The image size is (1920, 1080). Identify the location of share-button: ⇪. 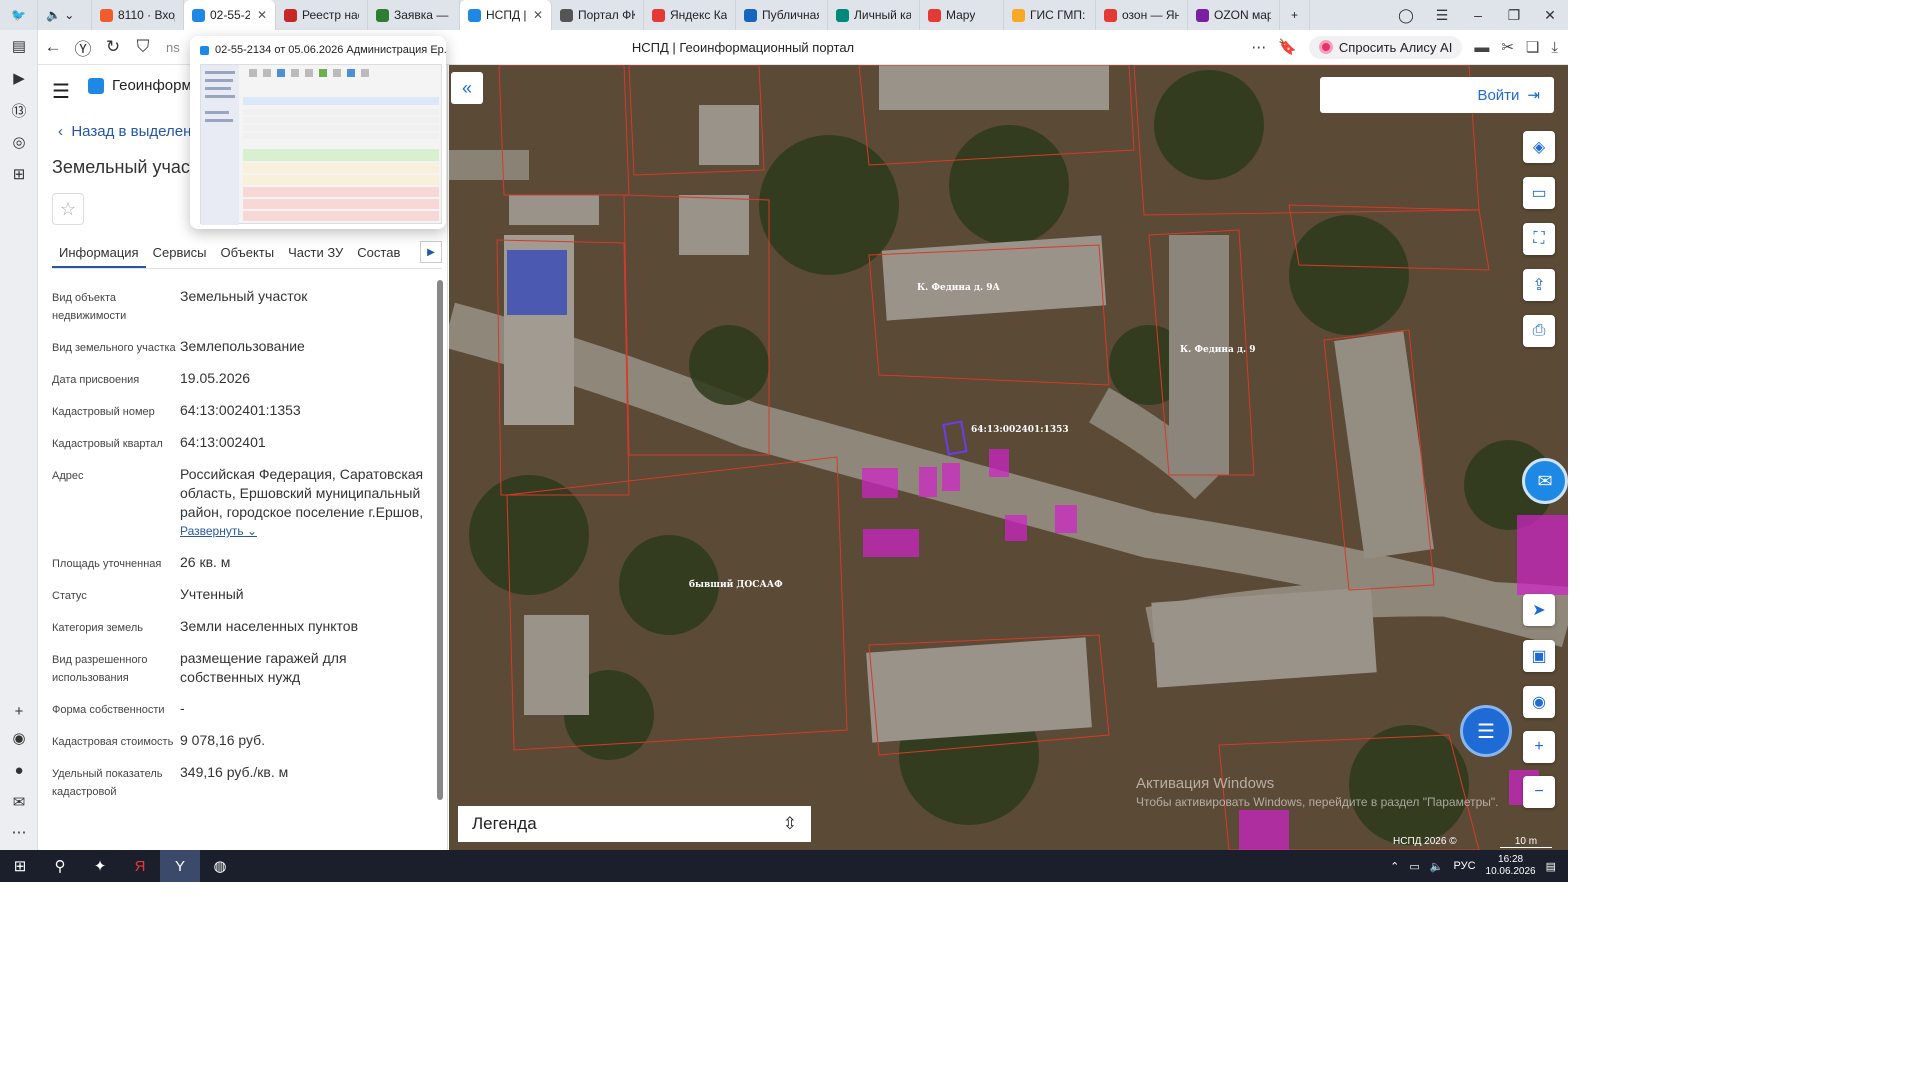
(1539, 285).